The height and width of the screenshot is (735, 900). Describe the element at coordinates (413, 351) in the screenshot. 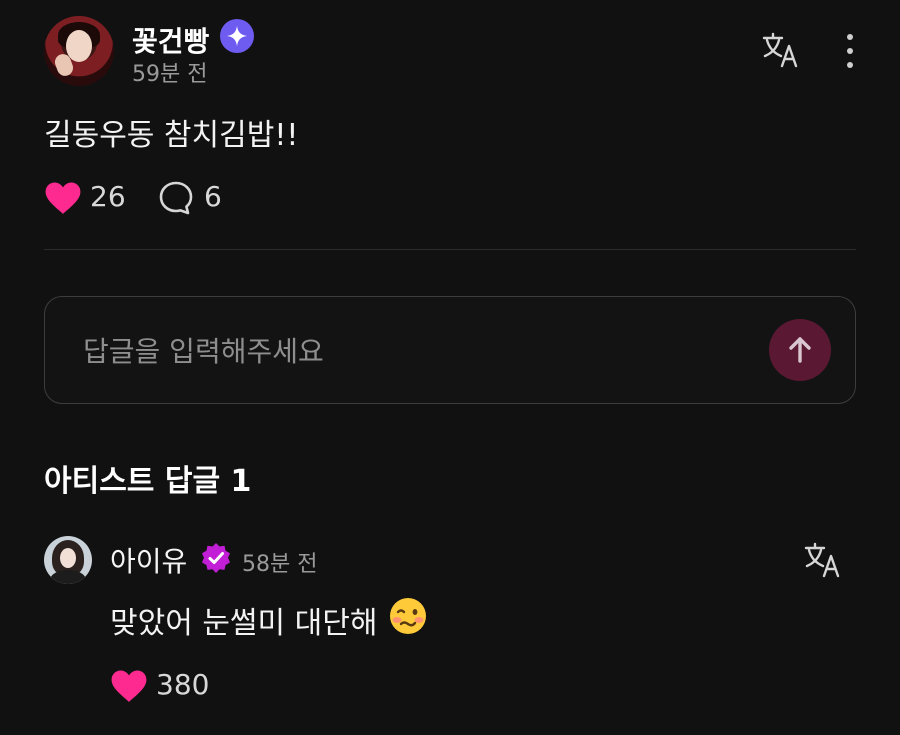

I see `reply-input` at that location.